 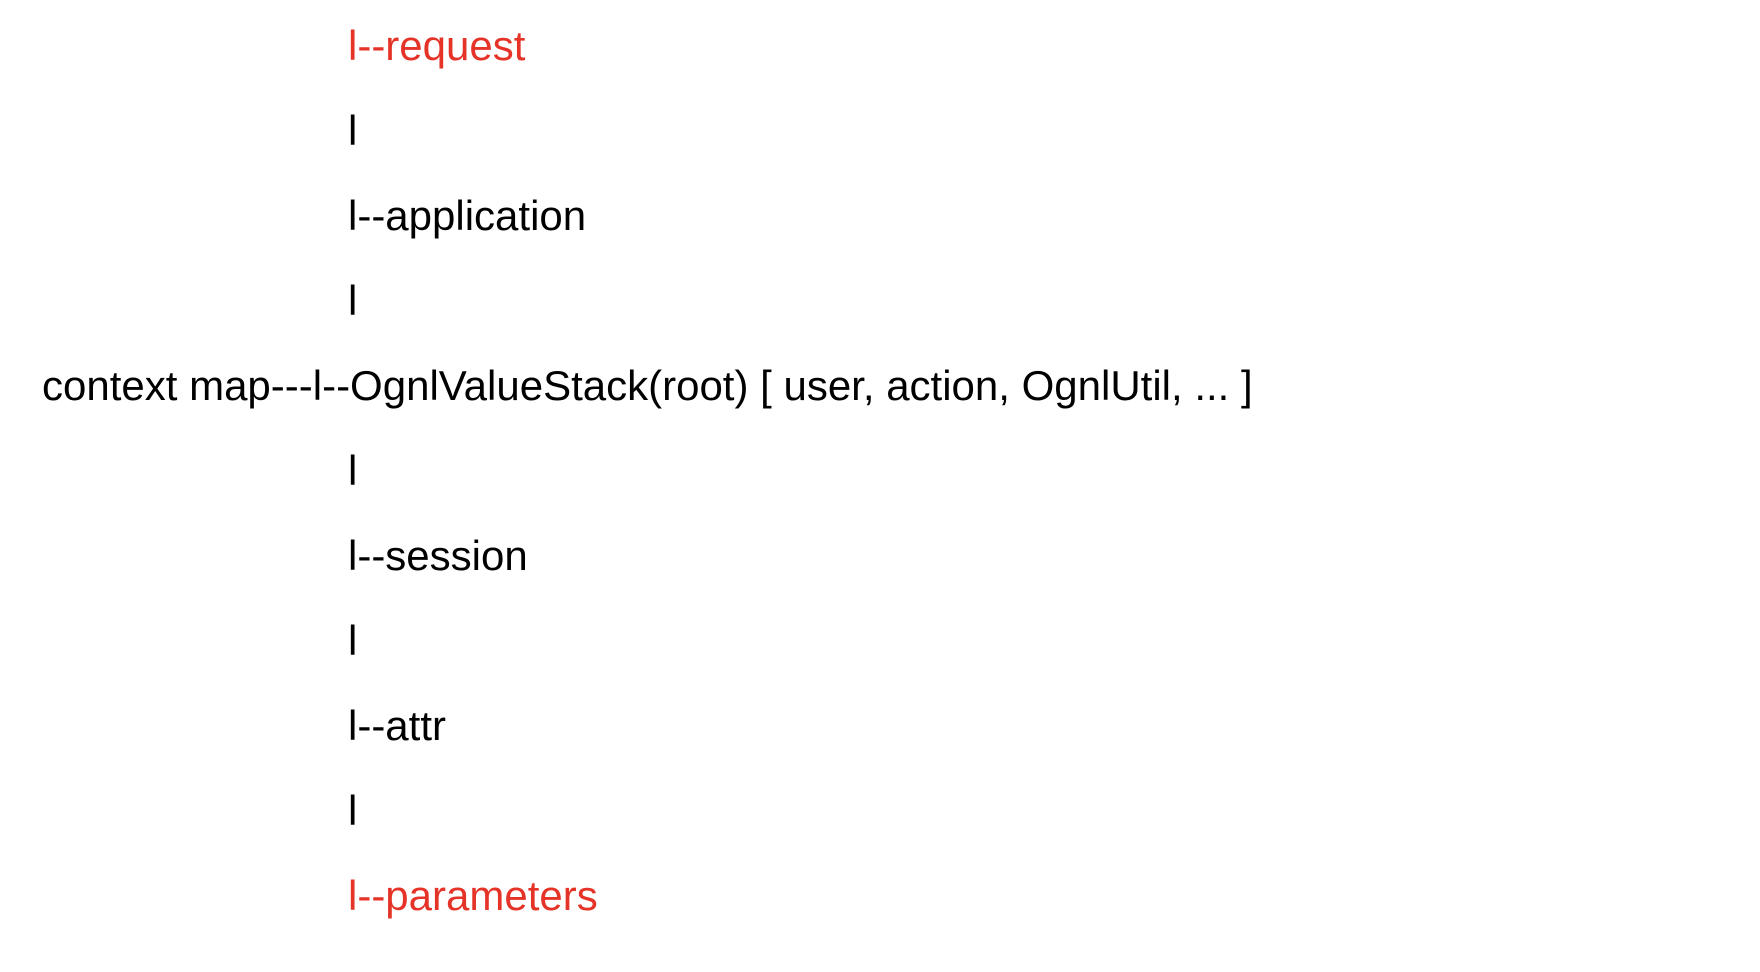 What do you see at coordinates (473, 895) in the screenshot?
I see `parameters-entry: l--parameters` at bounding box center [473, 895].